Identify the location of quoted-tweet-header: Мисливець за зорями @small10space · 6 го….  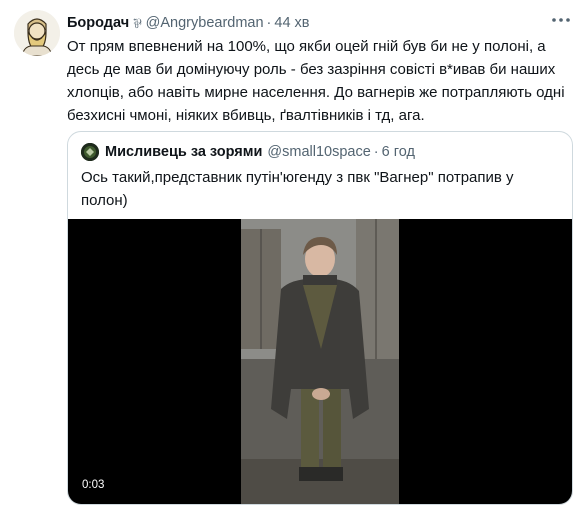
(248, 152).